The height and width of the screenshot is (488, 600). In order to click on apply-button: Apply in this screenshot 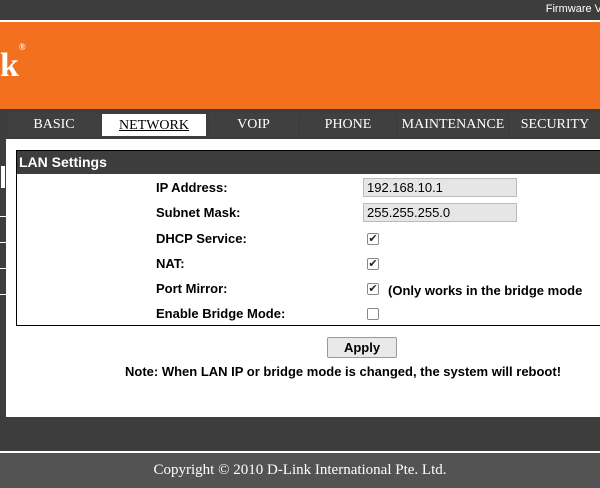, I will do `click(362, 347)`.